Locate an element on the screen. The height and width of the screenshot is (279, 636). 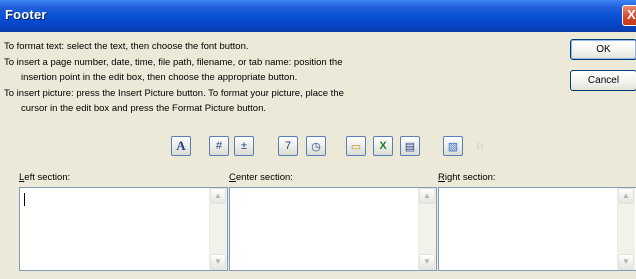
right-section-label: Right section: is located at coordinates (467, 177).